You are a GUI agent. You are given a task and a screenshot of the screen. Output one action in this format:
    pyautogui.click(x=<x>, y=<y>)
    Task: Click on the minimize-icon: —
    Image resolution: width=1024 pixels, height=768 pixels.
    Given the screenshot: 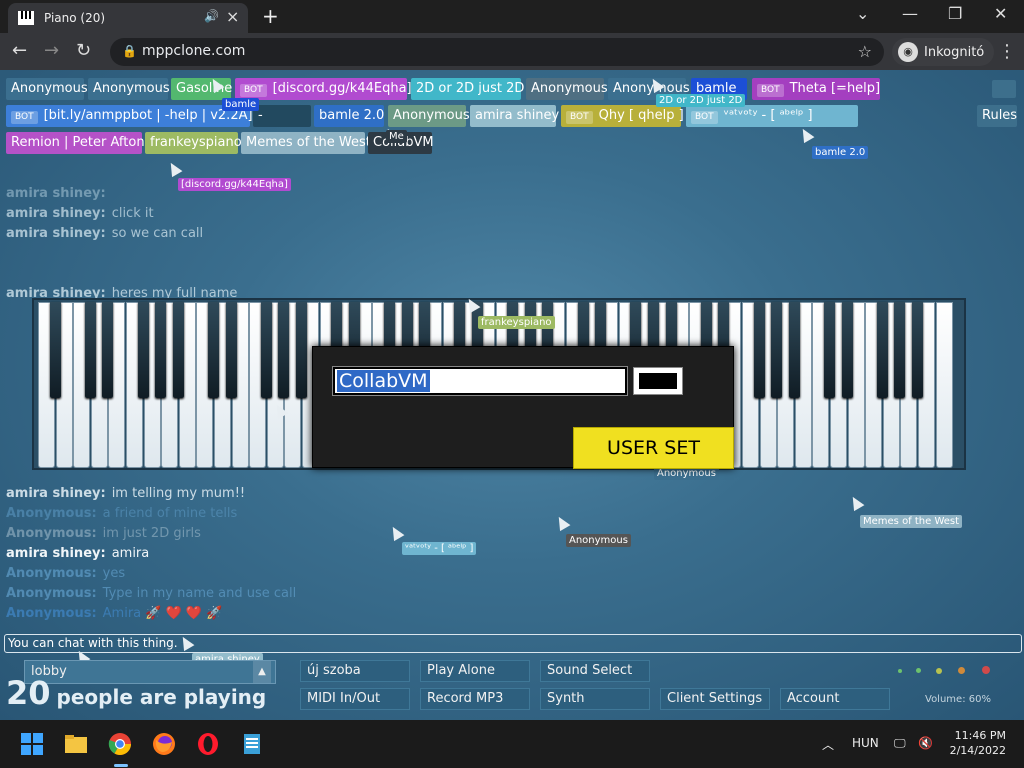 What is the action you would take?
    pyautogui.click(x=910, y=13)
    